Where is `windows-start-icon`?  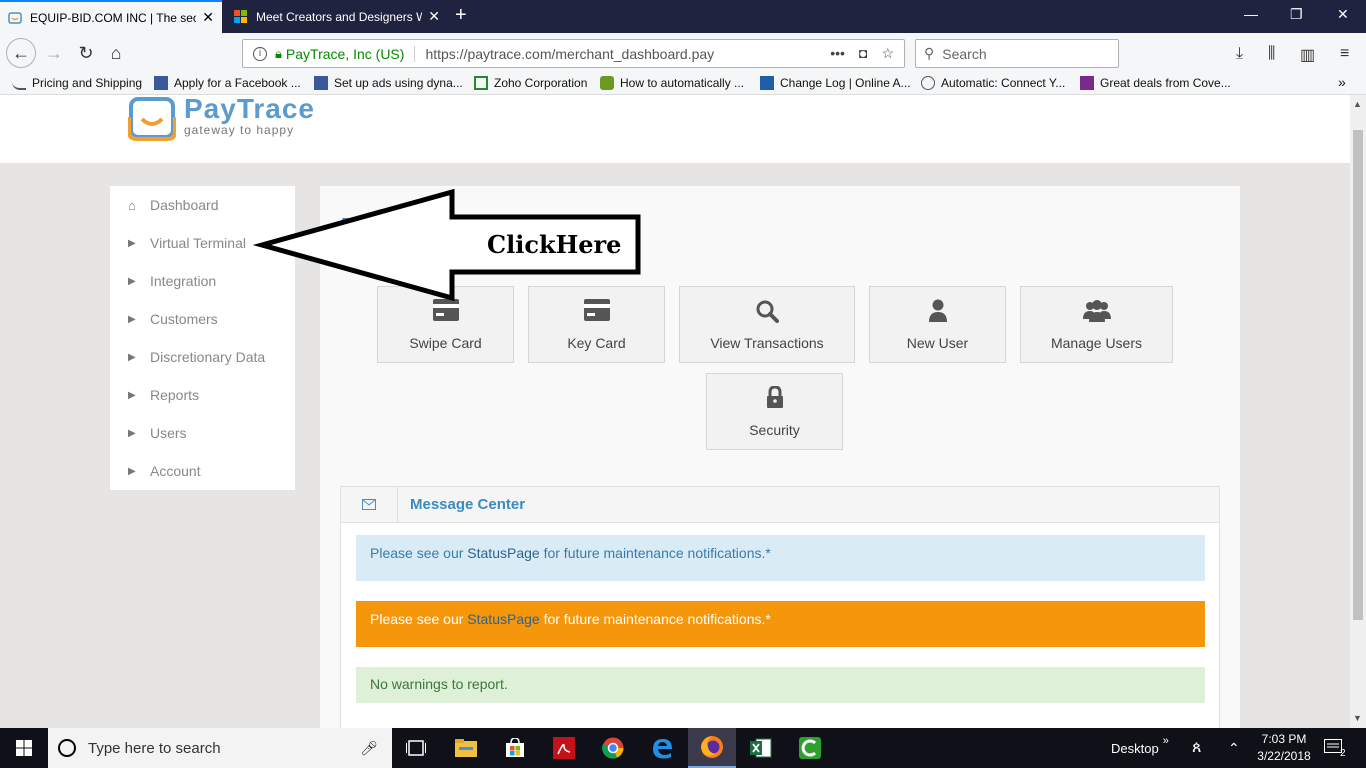 windows-start-icon is located at coordinates (24, 748).